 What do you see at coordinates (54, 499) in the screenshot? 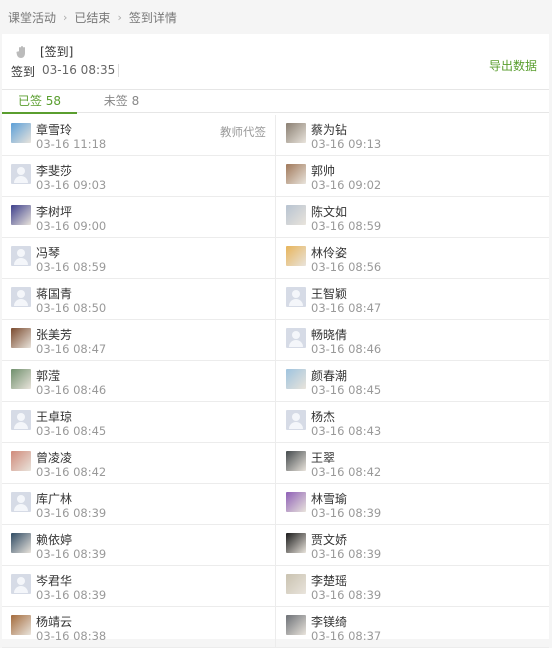
I see `student-name: 库广林` at bounding box center [54, 499].